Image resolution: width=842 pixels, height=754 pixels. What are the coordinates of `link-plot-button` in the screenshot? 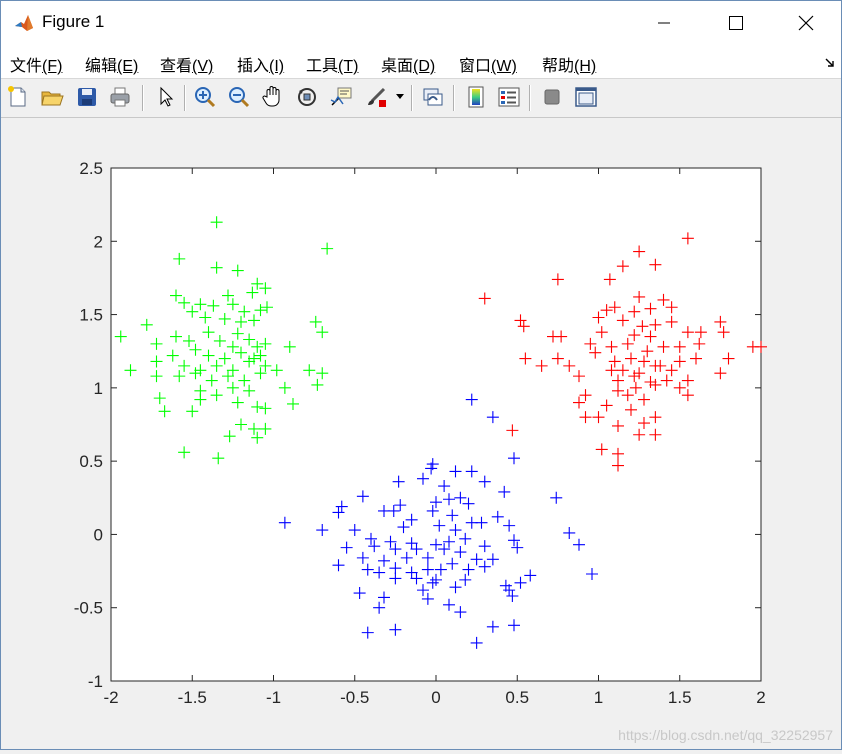 It's located at (433, 97).